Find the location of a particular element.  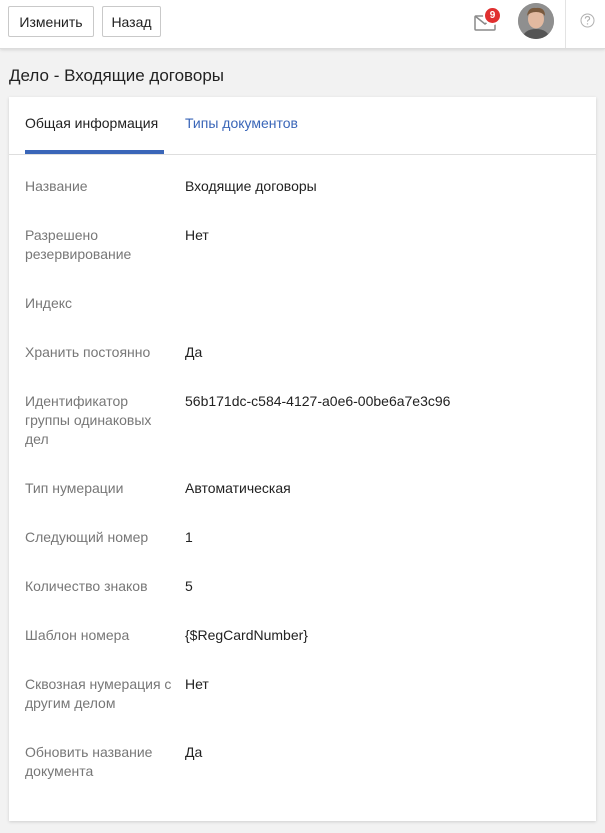

field-label: Хранить постоянно is located at coordinates (88, 352).